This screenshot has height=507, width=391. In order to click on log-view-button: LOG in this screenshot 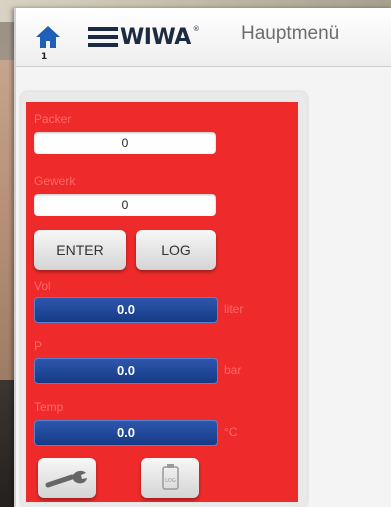, I will do `click(170, 478)`.